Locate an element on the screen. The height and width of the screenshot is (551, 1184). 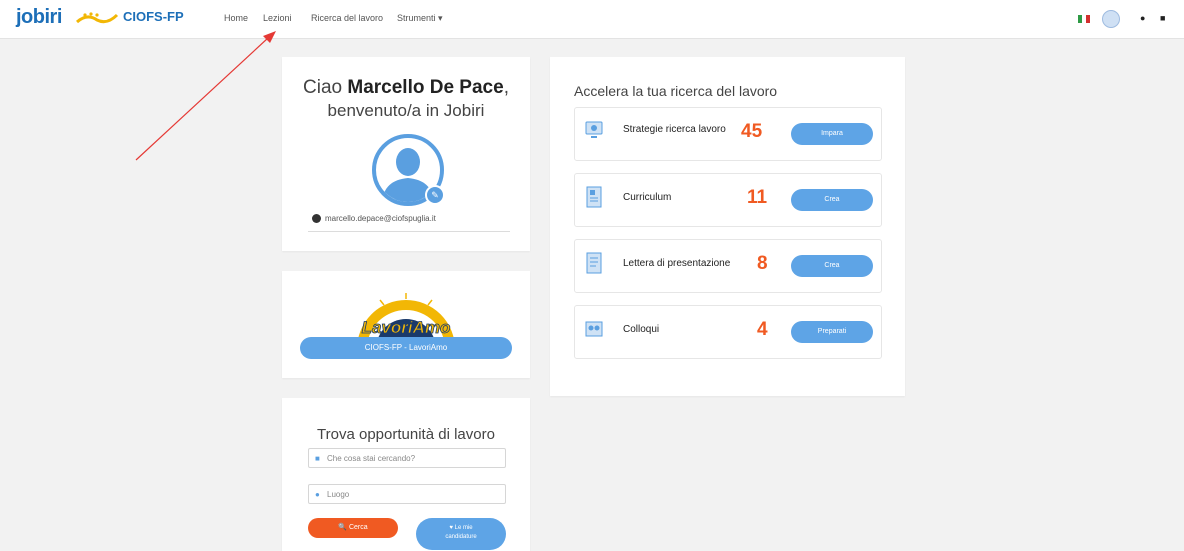
location-pin-icon: ● is located at coordinates (317, 494).